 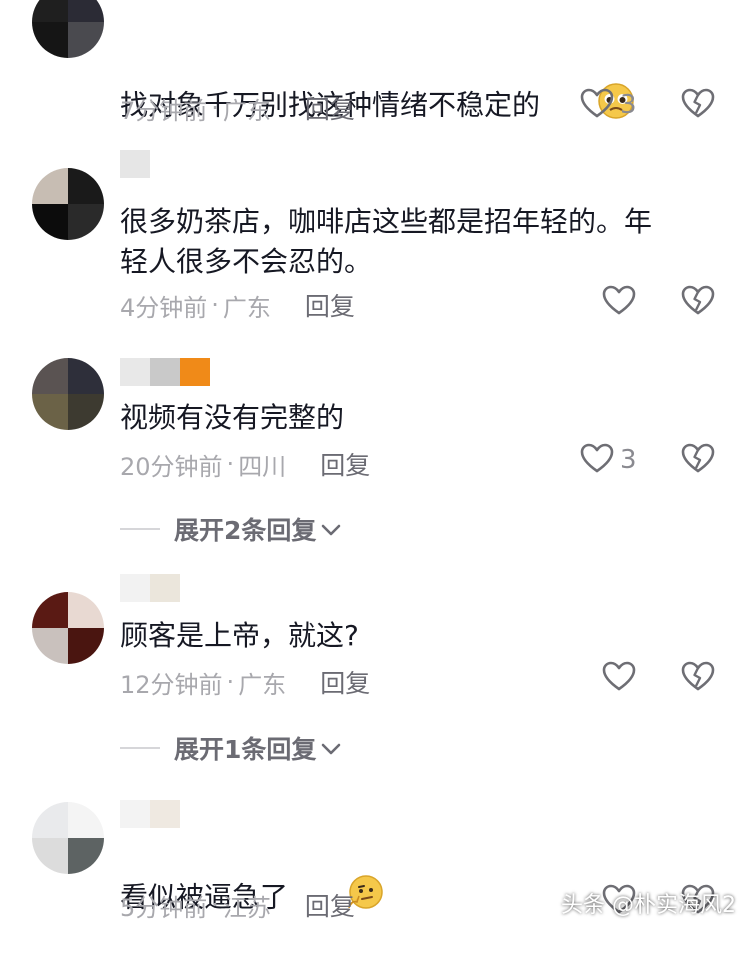 I want to click on comment-time: 5分钟前, so click(x=164, y=907).